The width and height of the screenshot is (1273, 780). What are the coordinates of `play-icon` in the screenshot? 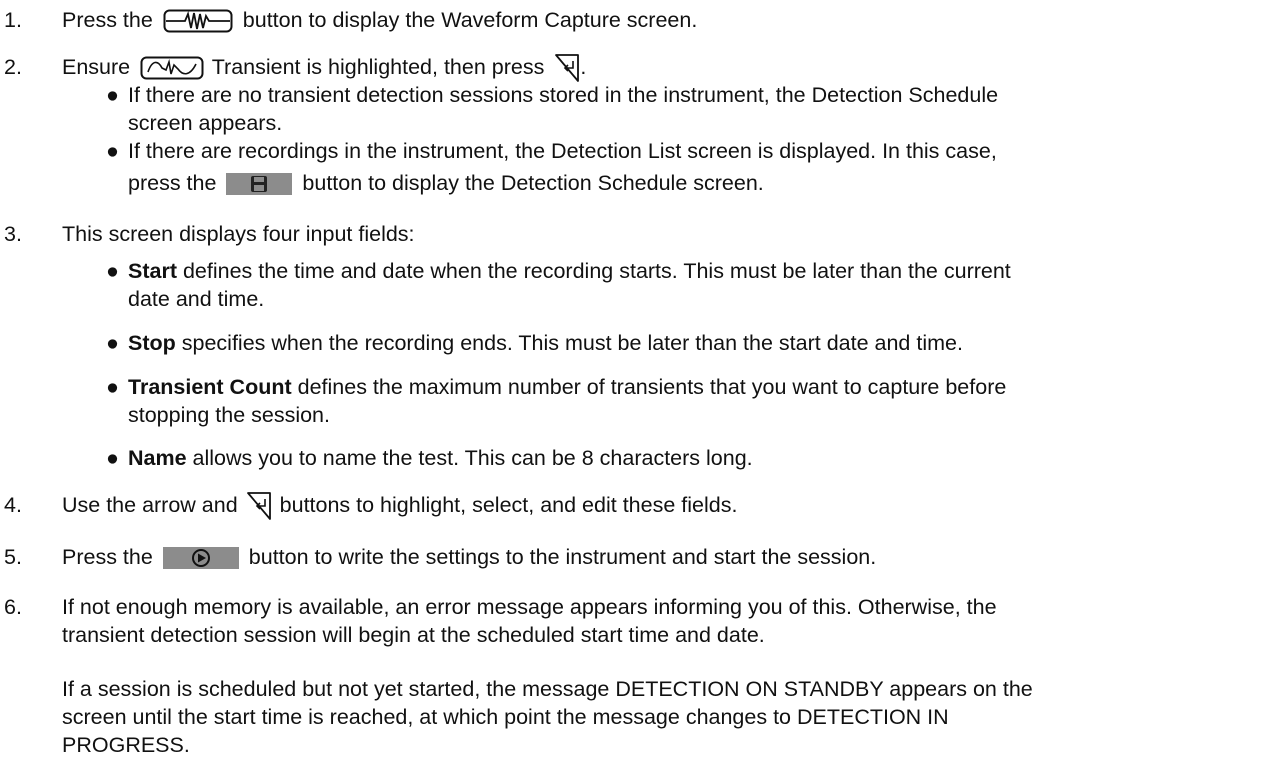 It's located at (200, 558).